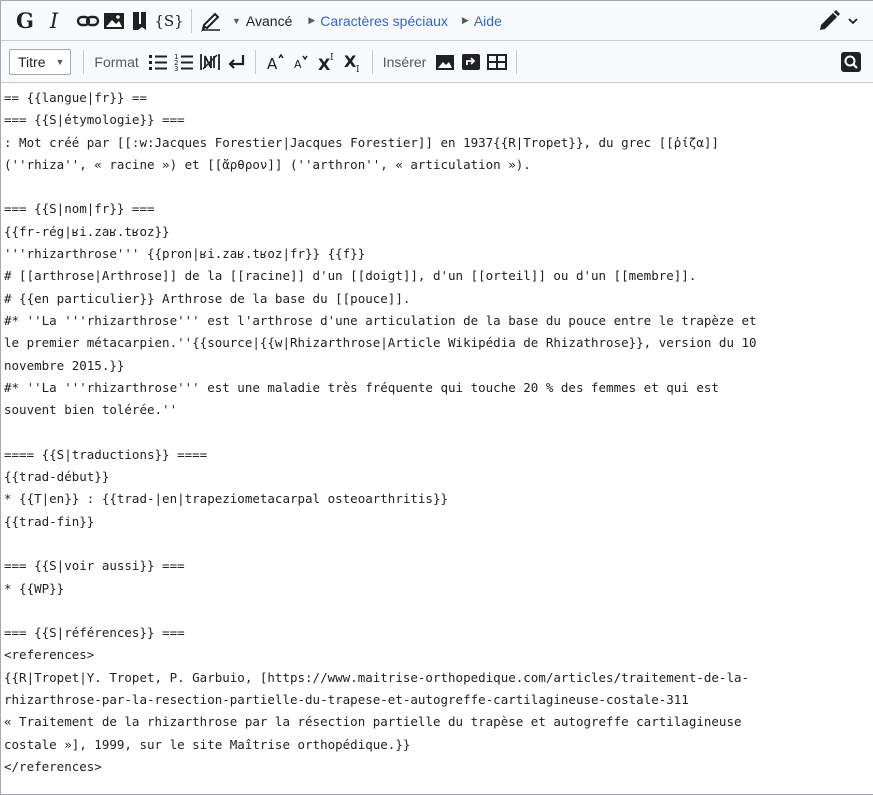 The image size is (873, 795). What do you see at coordinates (445, 62) in the screenshot?
I see `gallery-icon` at bounding box center [445, 62].